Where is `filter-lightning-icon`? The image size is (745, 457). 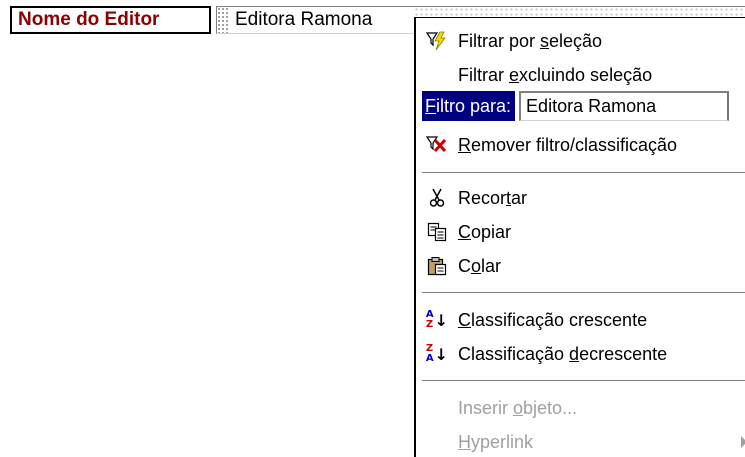
filter-lightning-icon is located at coordinates (437, 41).